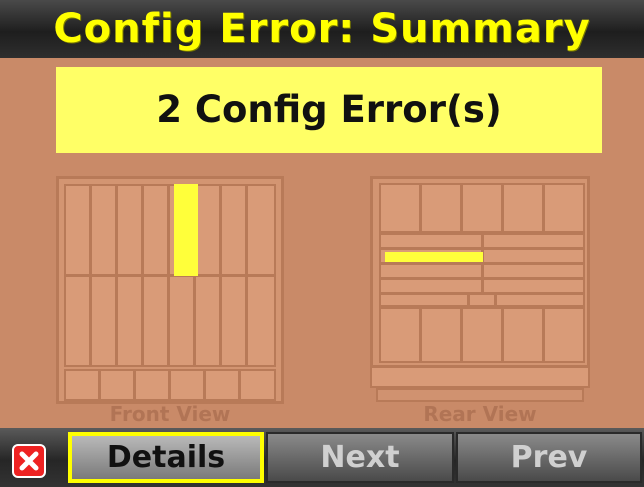 This screenshot has width=644, height=487. Describe the element at coordinates (166, 457) in the screenshot. I see `details-button: Details` at that location.